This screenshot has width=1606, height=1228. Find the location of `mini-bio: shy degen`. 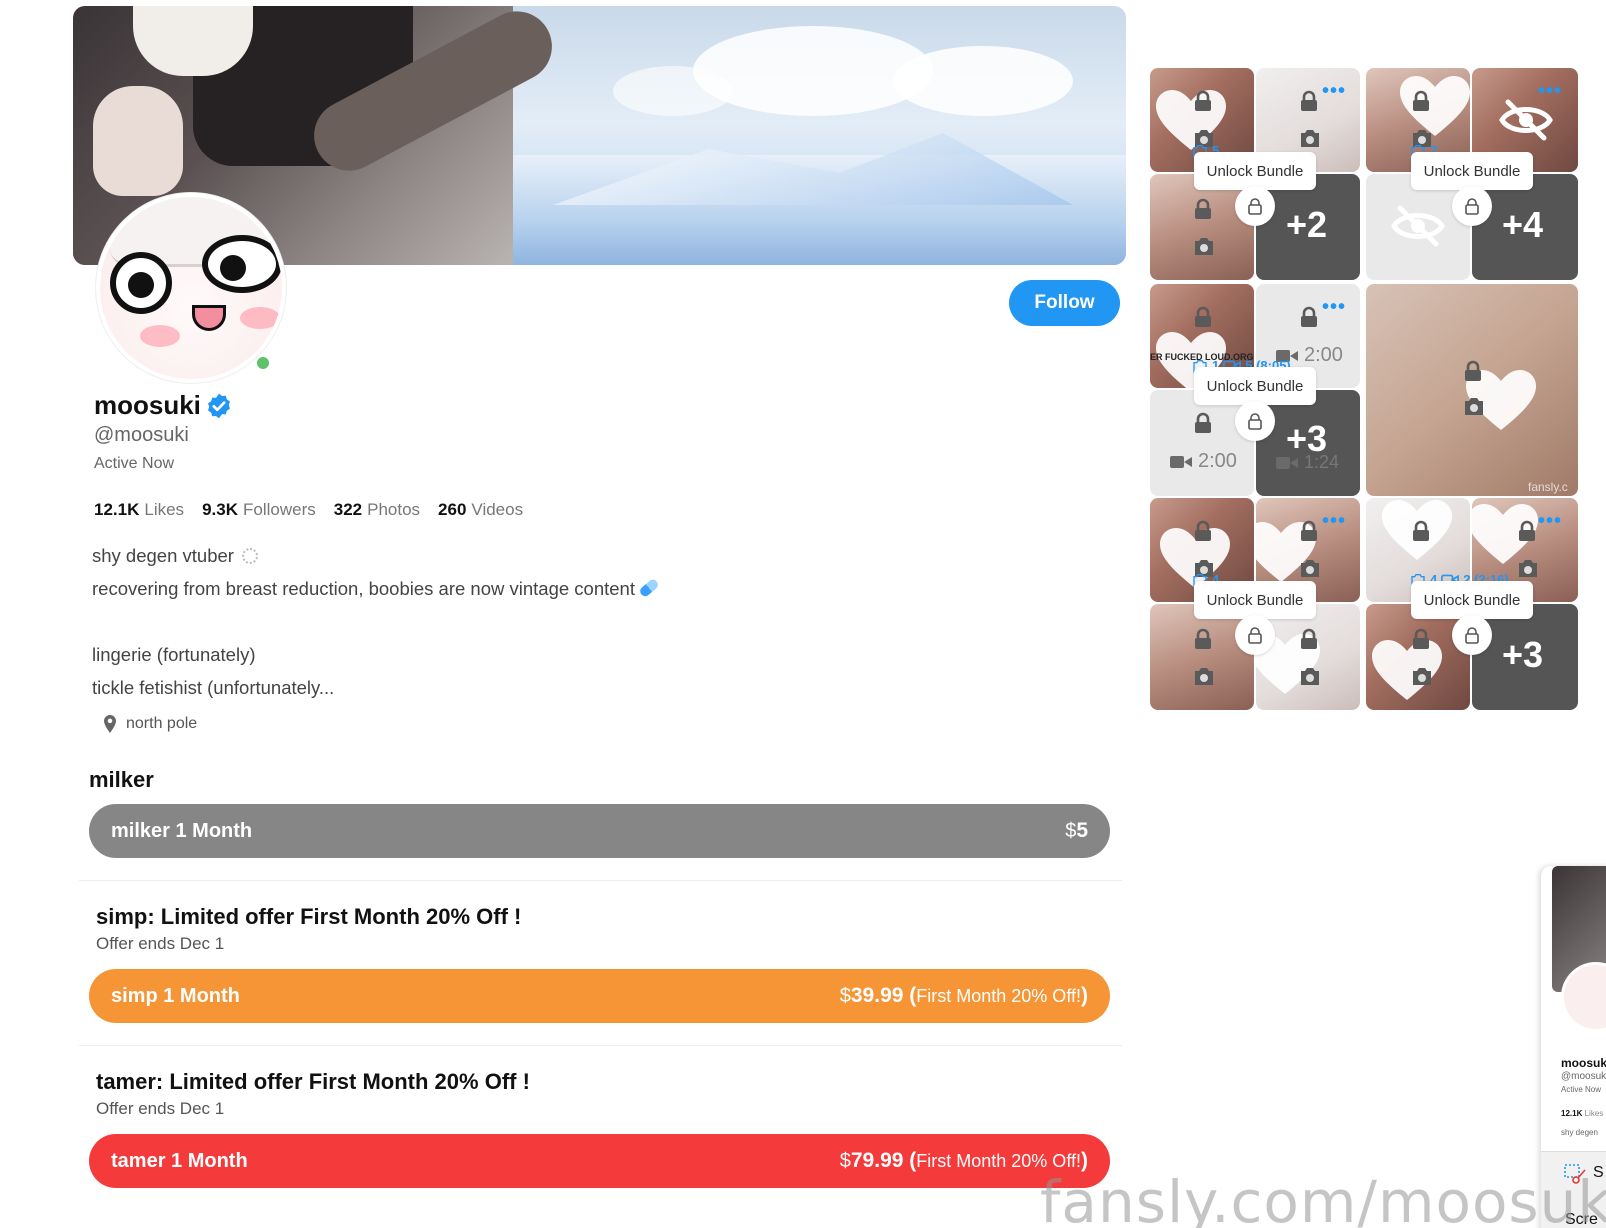

mini-bio: shy degen is located at coordinates (1579, 1132).